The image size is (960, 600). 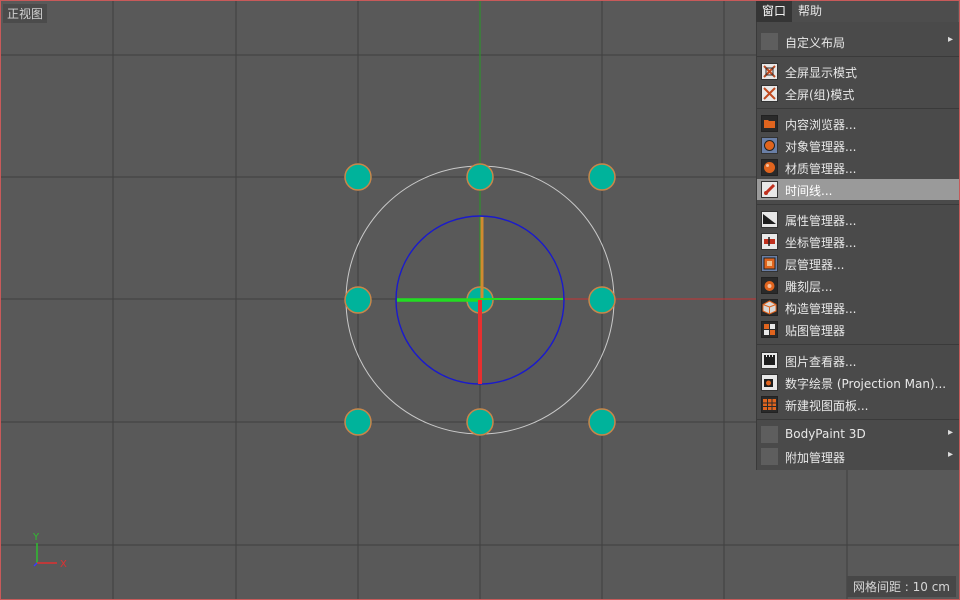 What do you see at coordinates (63, 564) in the screenshot?
I see `axis-x-label: X` at bounding box center [63, 564].